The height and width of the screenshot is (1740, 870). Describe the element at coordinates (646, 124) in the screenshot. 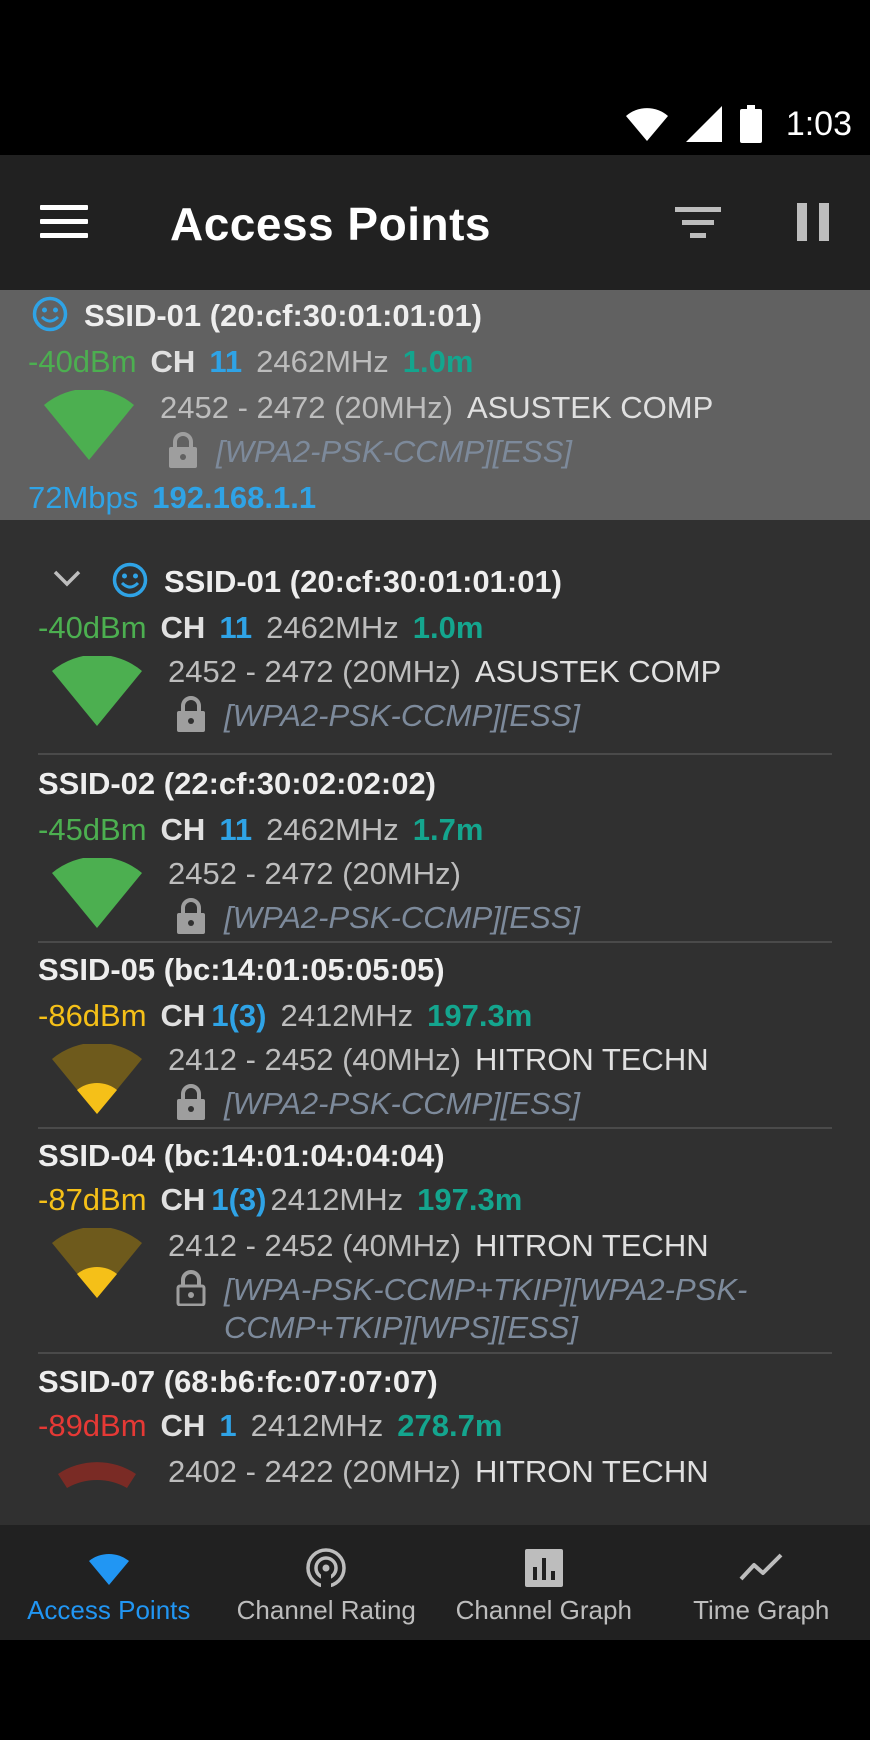

I see `wifi-status-icon` at that location.